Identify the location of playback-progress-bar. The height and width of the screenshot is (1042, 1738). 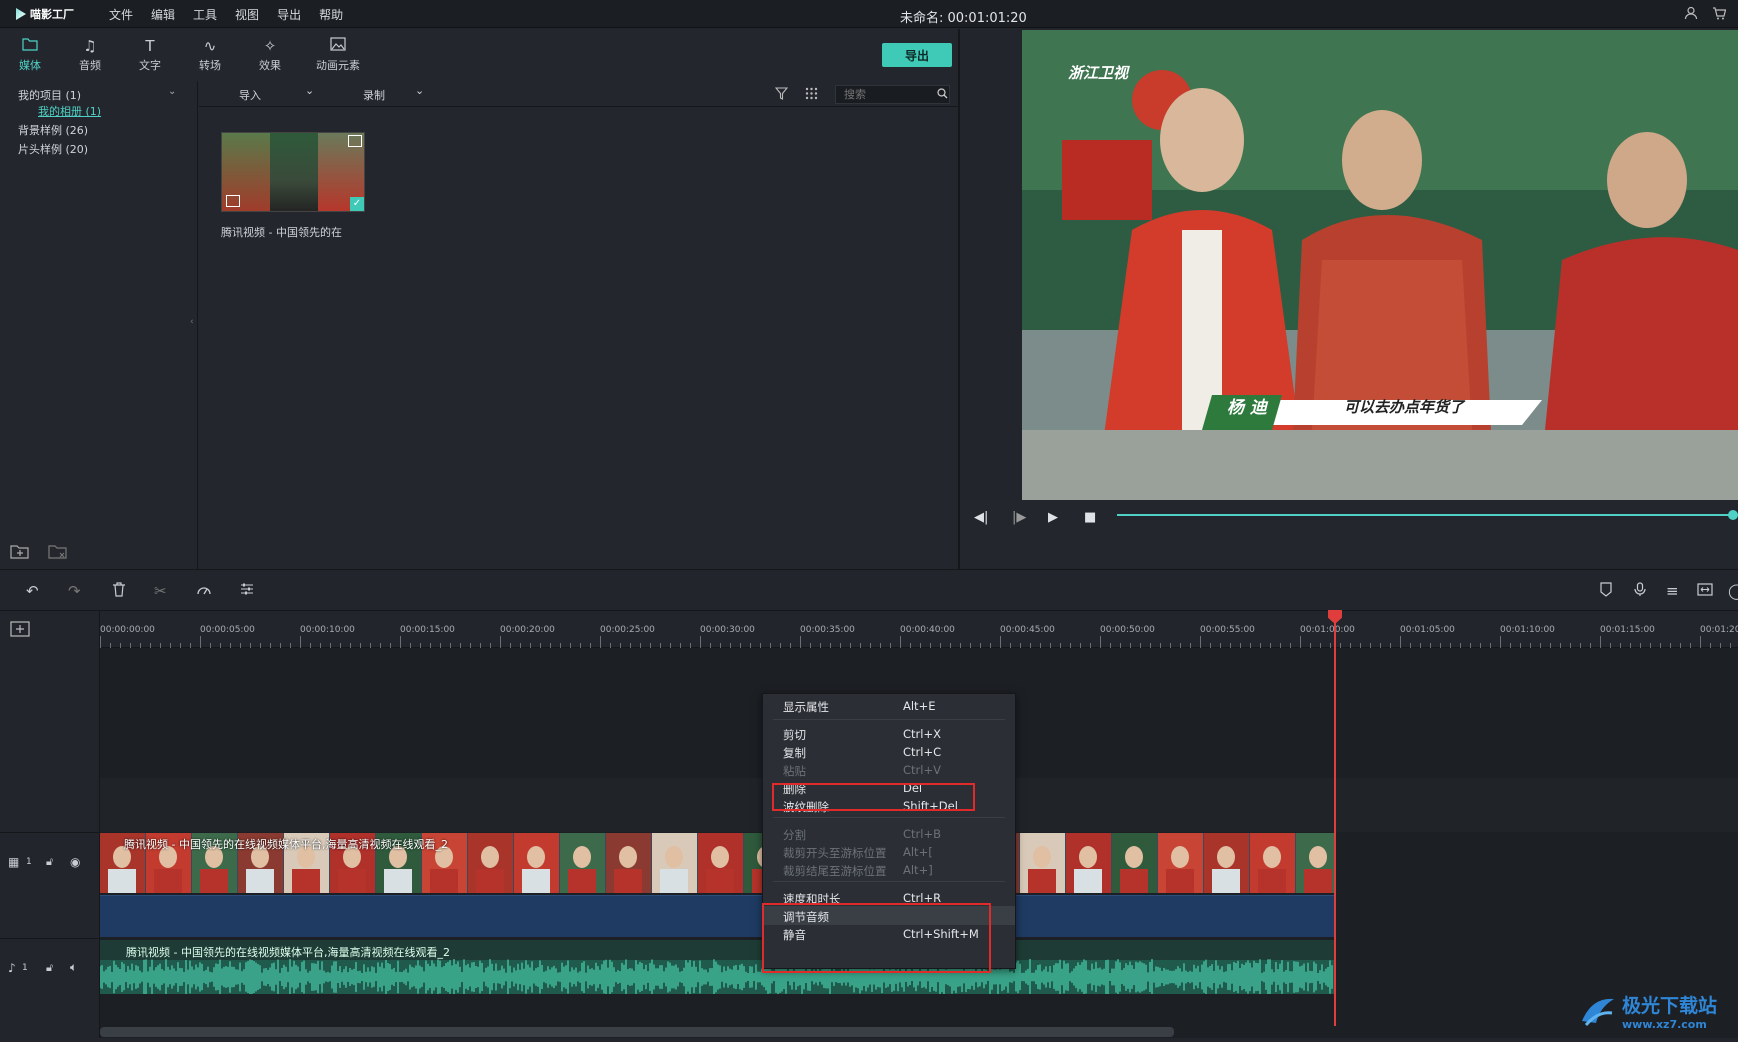
(1425, 515).